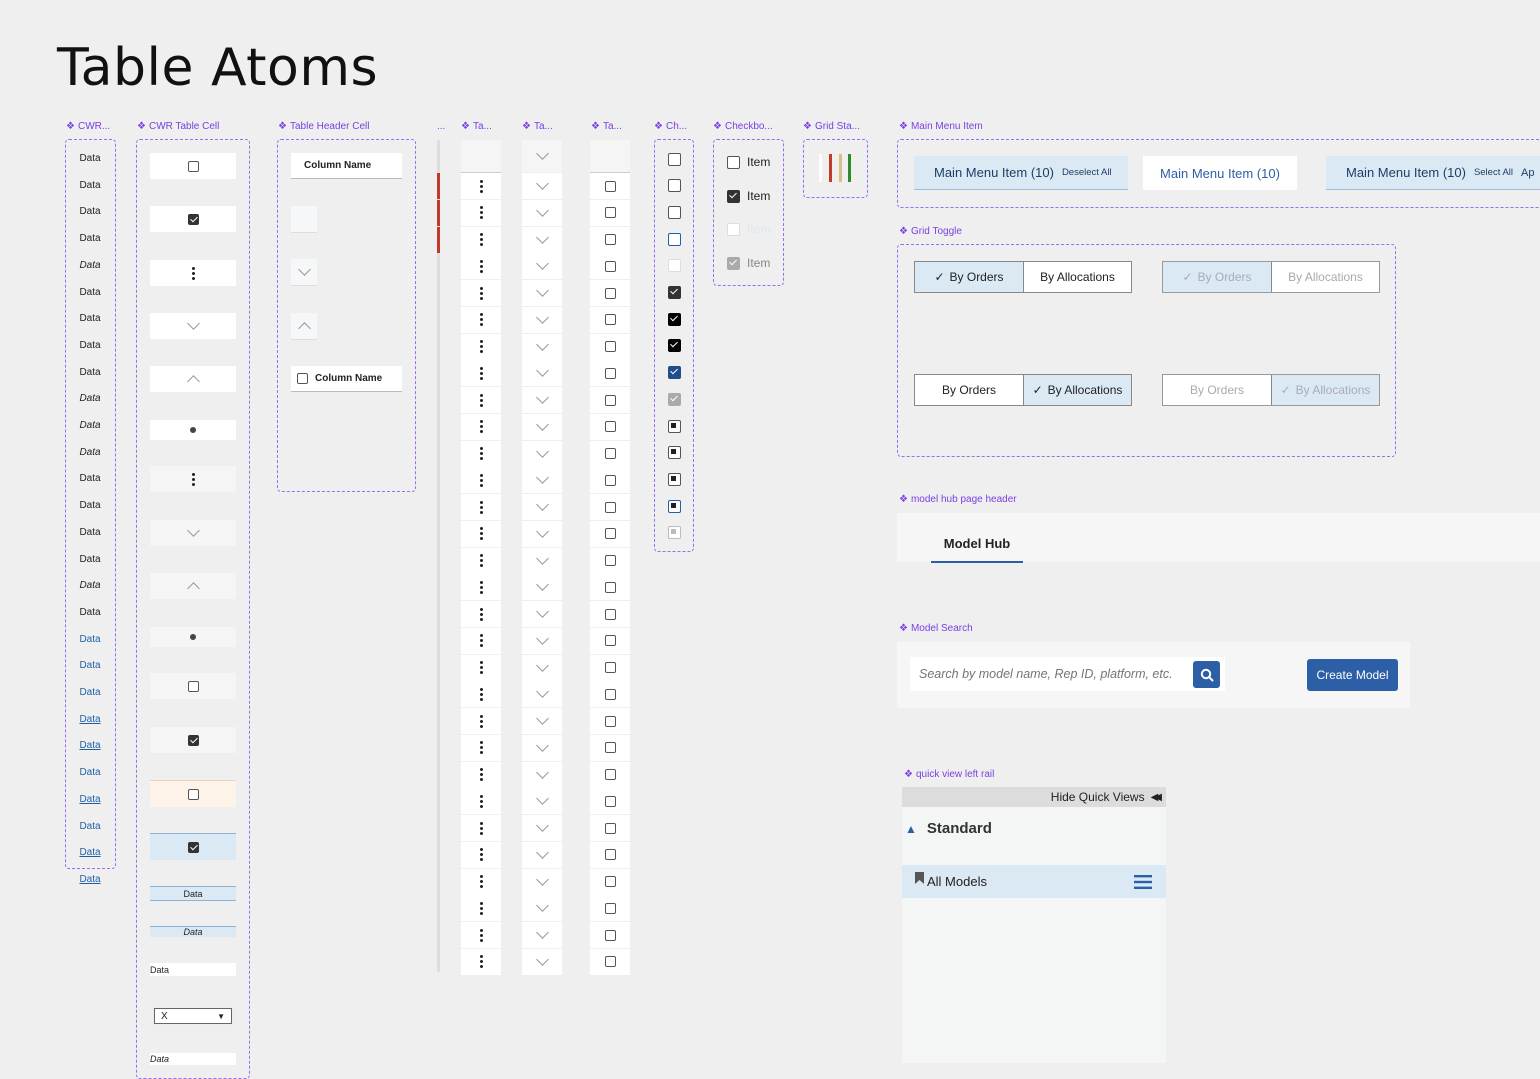 The height and width of the screenshot is (1079, 1540). What do you see at coordinates (1077, 277) in the screenshot?
I see `toggle-by-allocations: By Allocations` at bounding box center [1077, 277].